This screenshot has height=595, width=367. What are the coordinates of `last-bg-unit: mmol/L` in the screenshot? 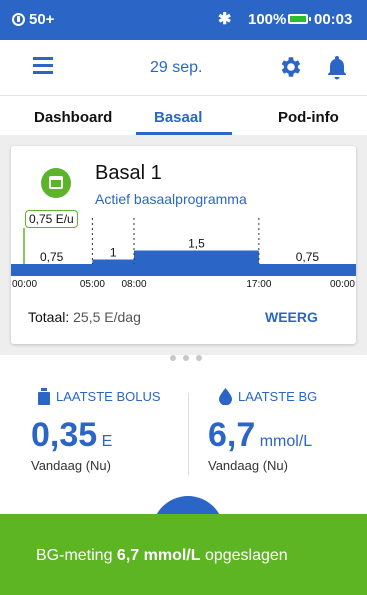 It's located at (286, 441).